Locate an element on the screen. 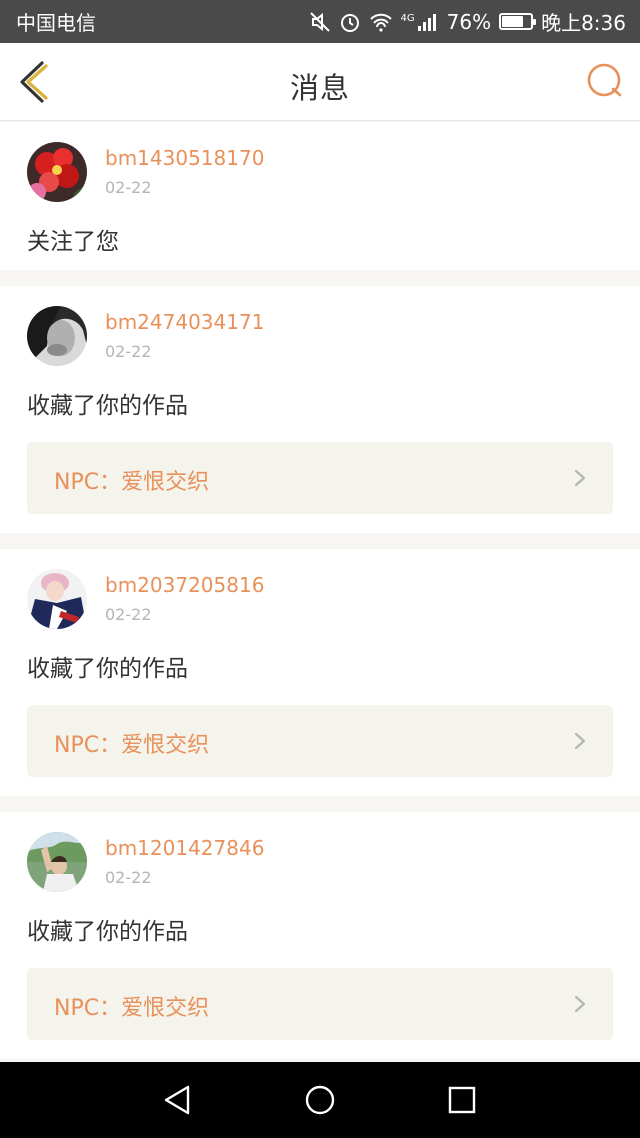  search-icon is located at coordinates (604, 80).